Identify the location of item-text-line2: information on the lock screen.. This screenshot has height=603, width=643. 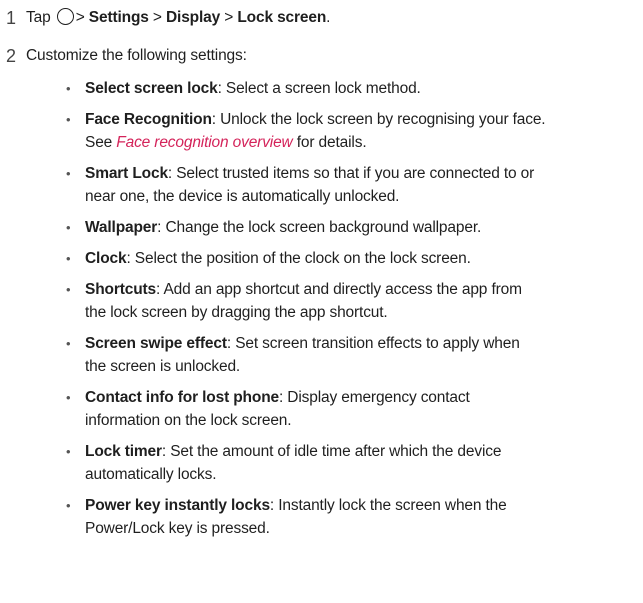
(188, 420).